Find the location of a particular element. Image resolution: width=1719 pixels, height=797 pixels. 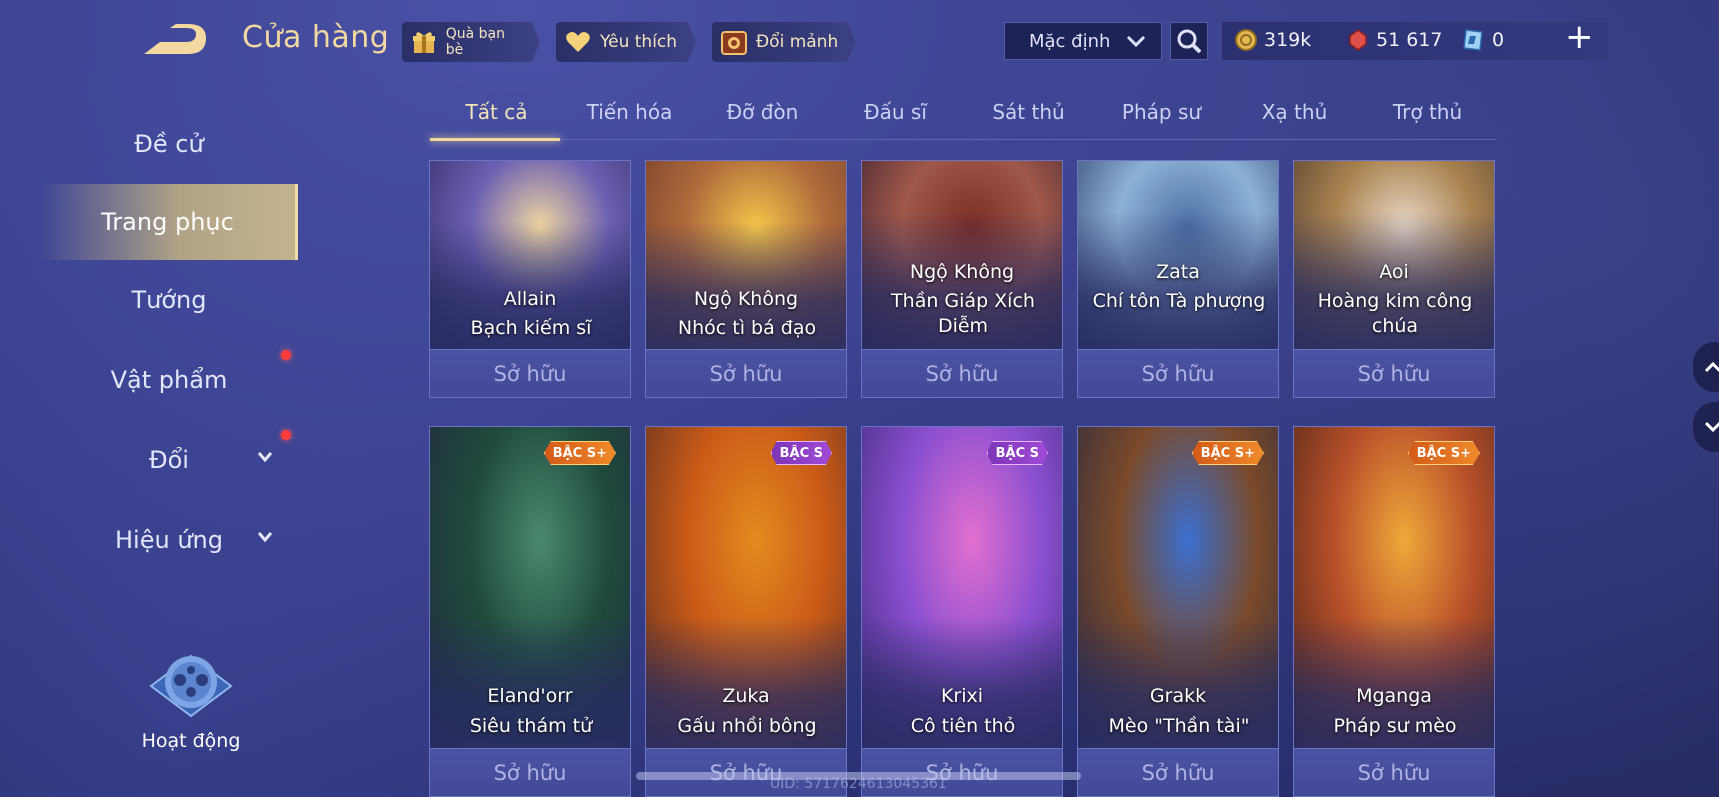

fragment-chest-icon is located at coordinates (734, 42).